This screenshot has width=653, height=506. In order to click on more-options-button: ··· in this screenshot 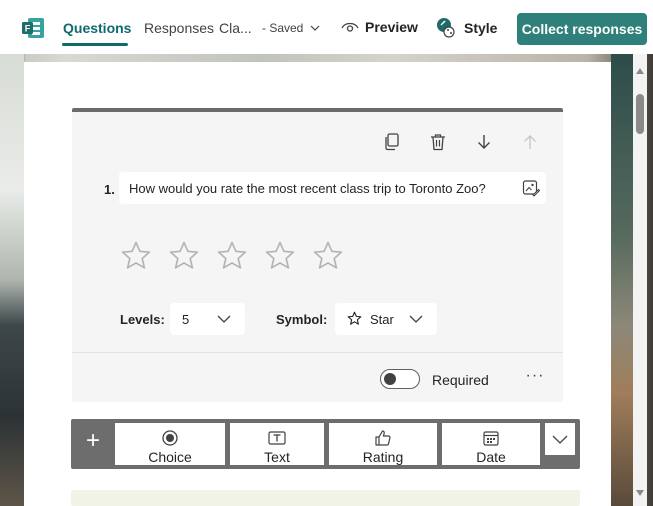, I will do `click(535, 377)`.